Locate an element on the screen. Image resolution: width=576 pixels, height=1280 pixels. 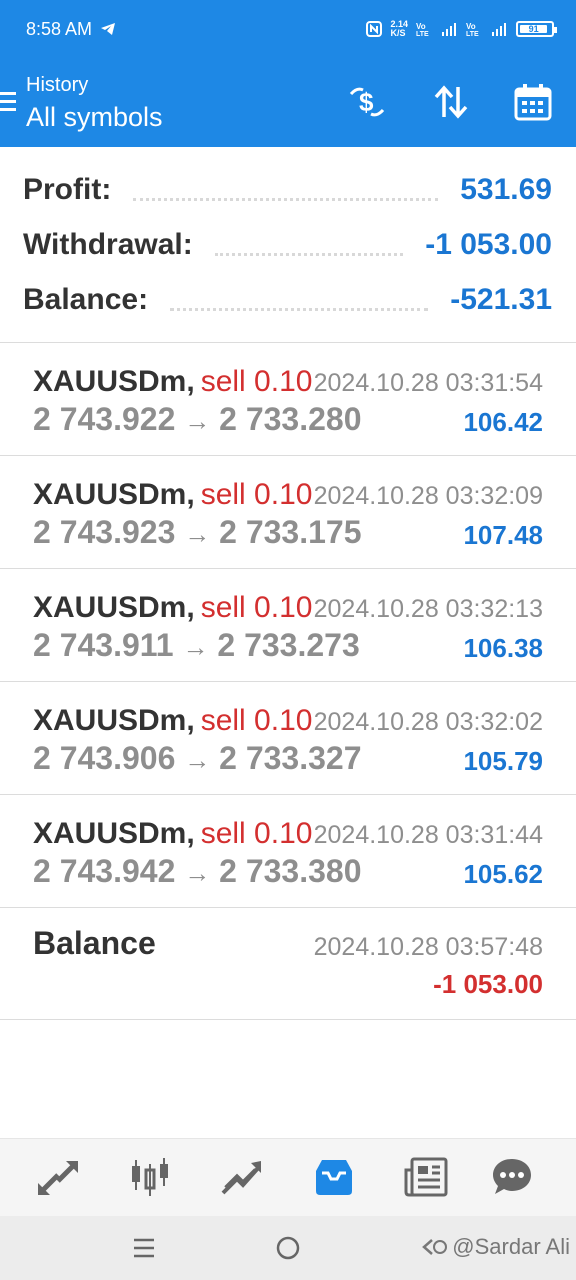
trade-time: 2024.10.28 03:31:54 is located at coordinates (428, 383).